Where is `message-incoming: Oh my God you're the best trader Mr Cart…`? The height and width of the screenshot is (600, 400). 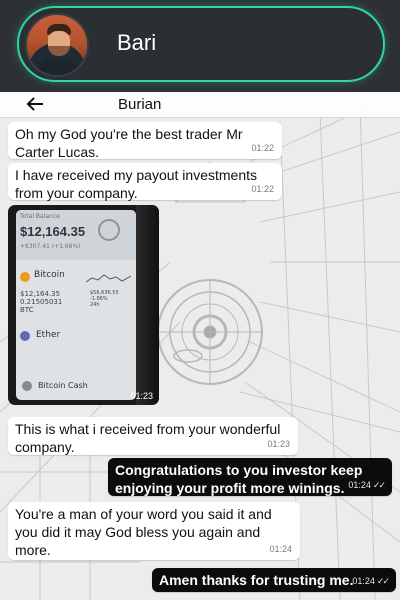
message-incoming: Oh my God you're the best trader Mr Cart… is located at coordinates (145, 141).